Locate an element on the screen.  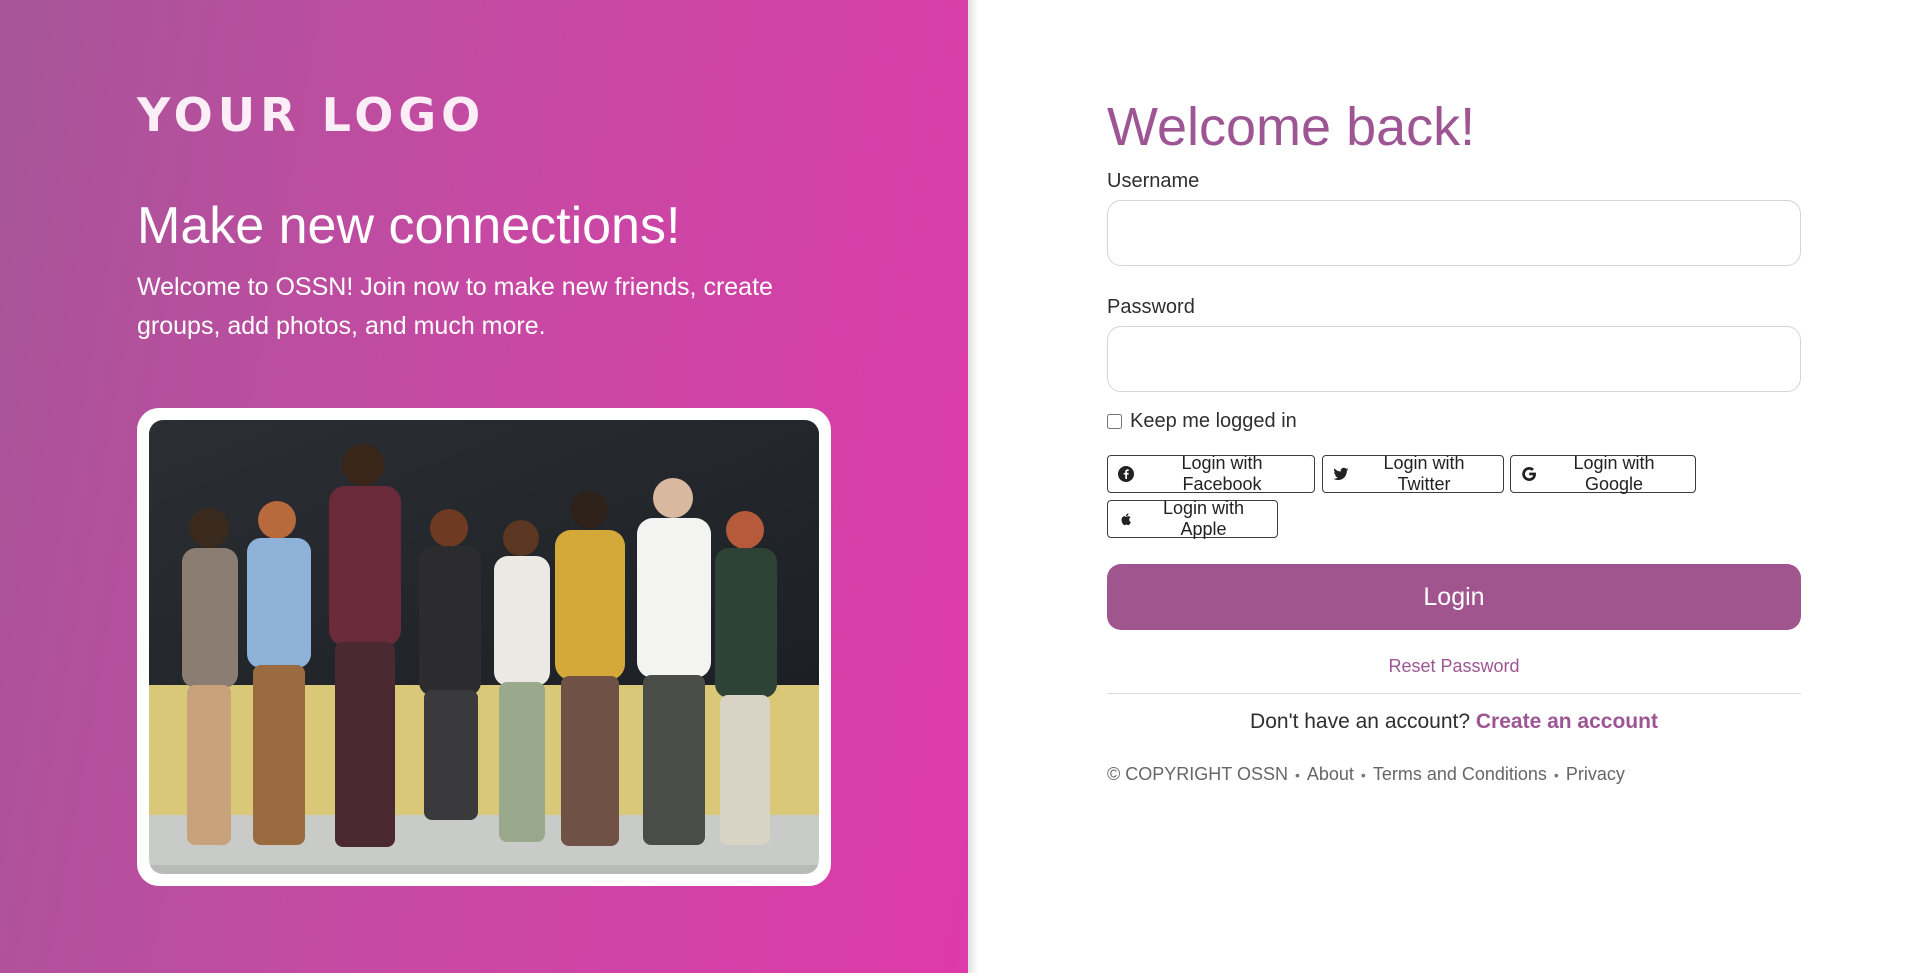
remember-checkbox is located at coordinates (1114, 421).